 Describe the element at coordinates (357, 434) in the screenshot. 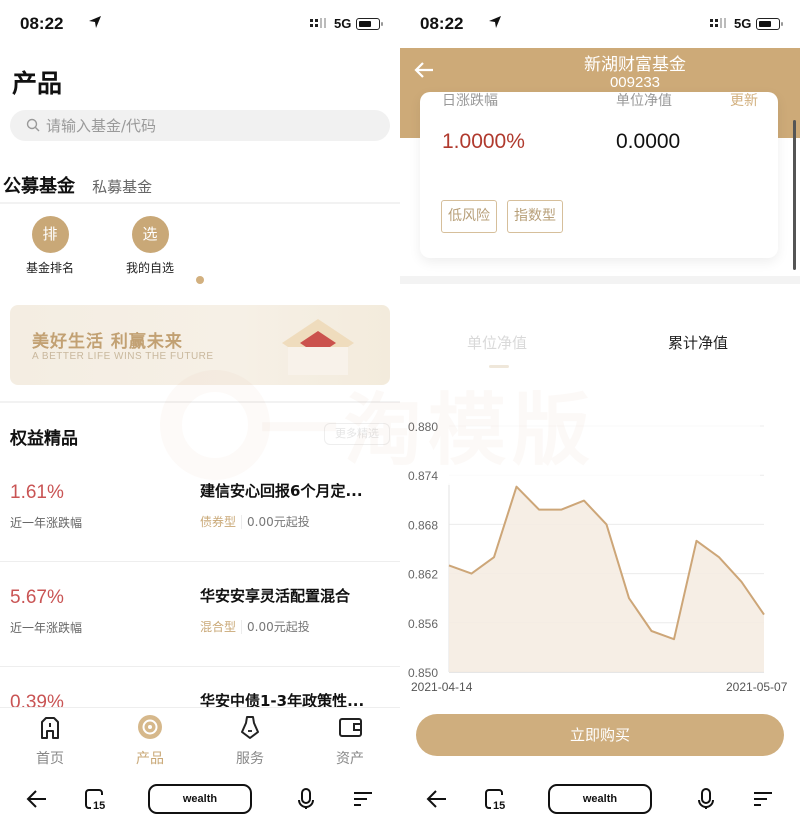

I see `more-picks-button: 更多精选` at that location.